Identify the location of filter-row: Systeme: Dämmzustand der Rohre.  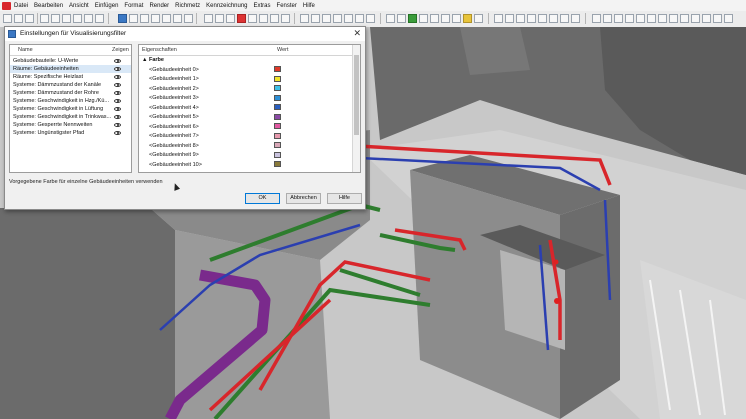
(70, 93).